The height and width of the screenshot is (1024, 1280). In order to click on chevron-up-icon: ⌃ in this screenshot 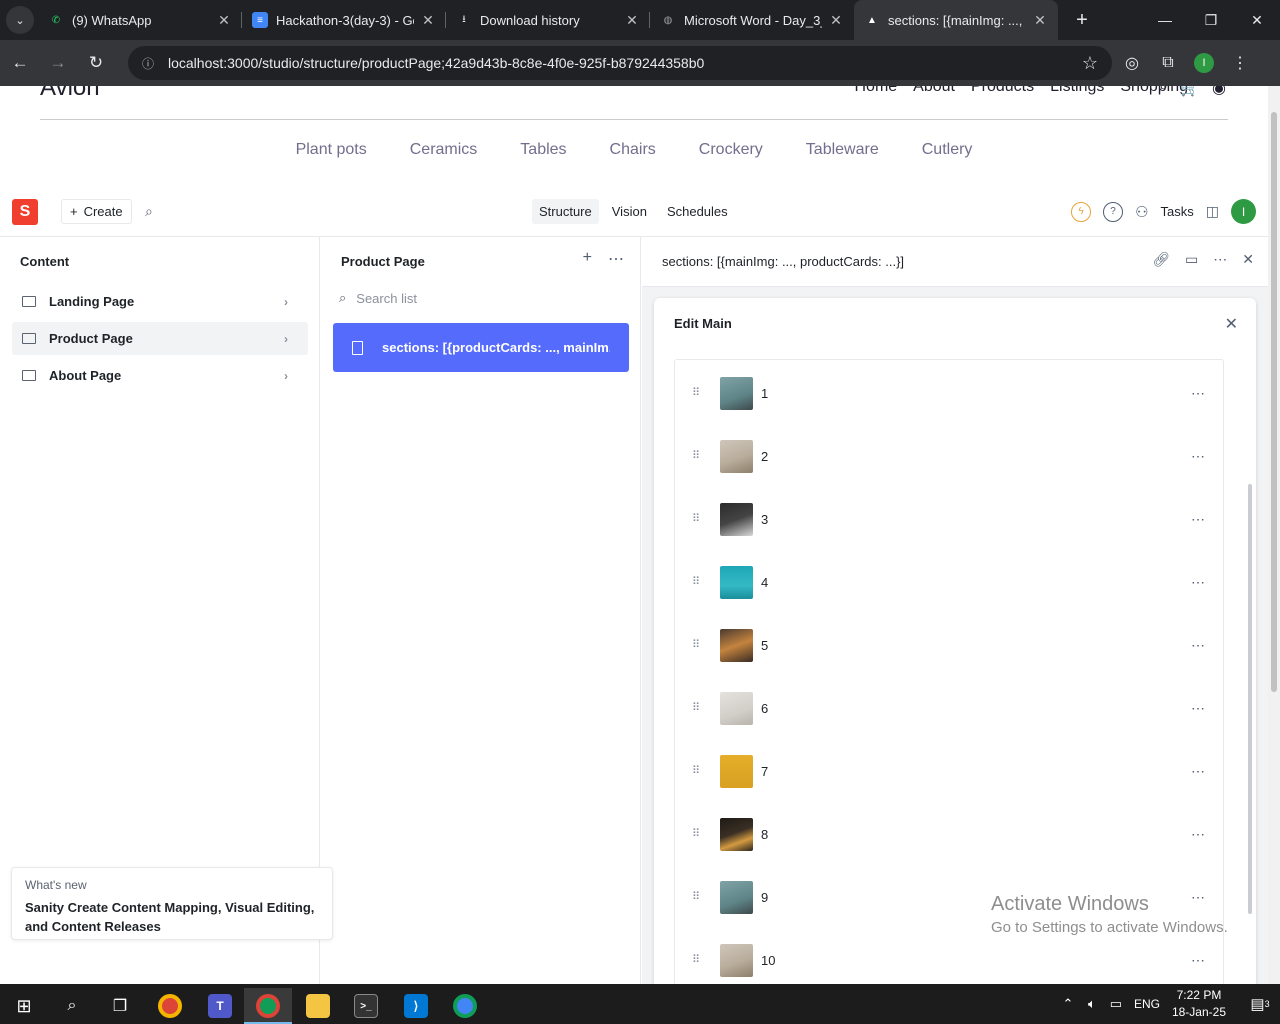, I will do `click(1068, 1004)`.